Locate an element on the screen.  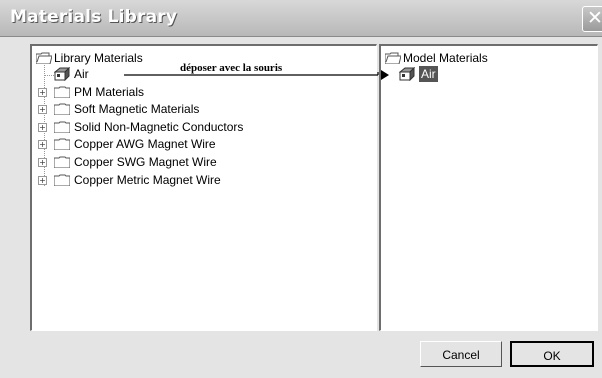
drag-arrow is located at coordinates (256, 75).